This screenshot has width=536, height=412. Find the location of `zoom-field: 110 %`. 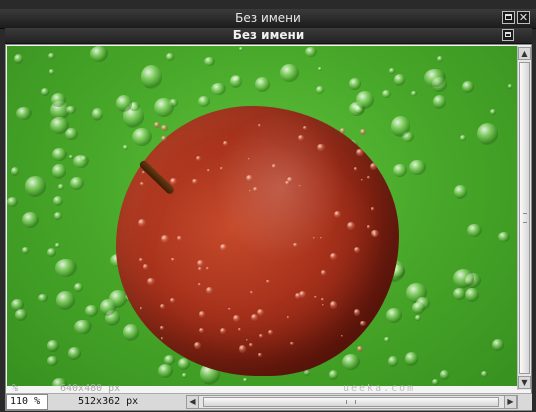

zoom-field: 110 % is located at coordinates (27, 402).